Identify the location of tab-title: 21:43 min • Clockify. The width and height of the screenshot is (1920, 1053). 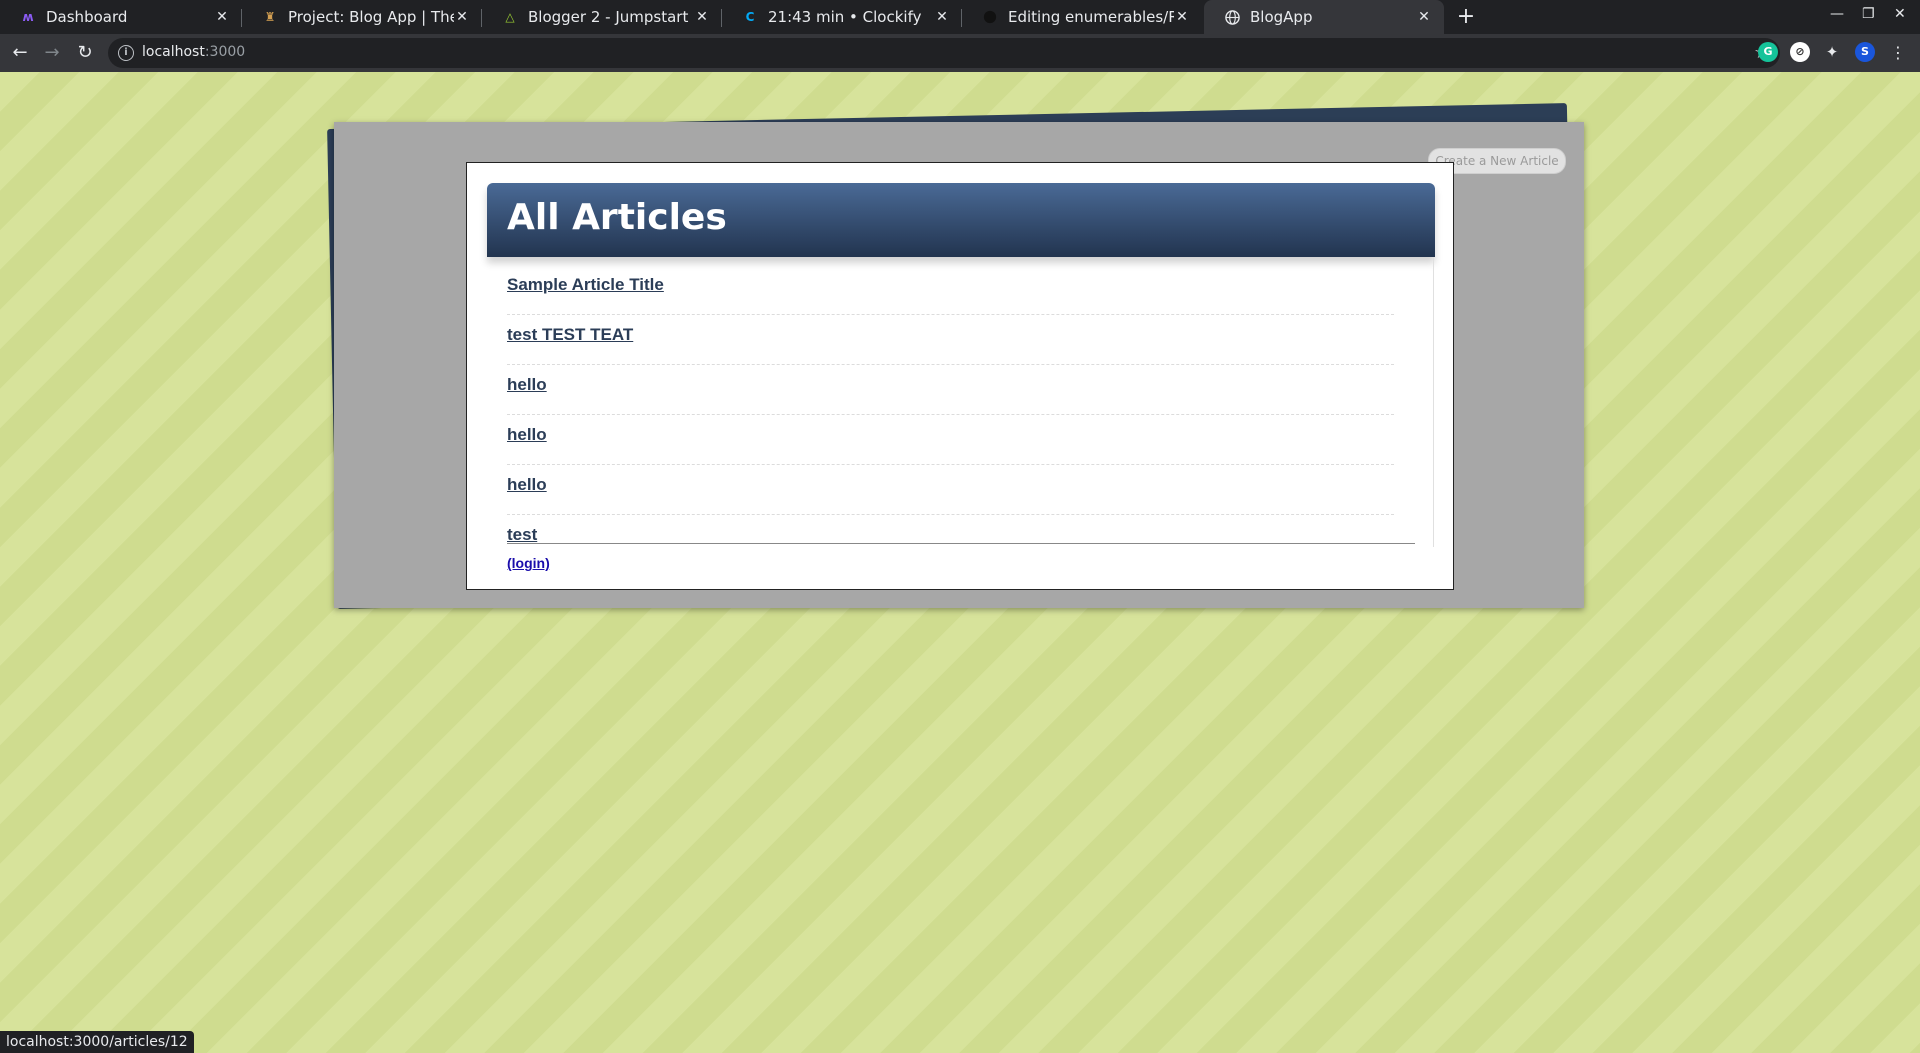
(845, 17).